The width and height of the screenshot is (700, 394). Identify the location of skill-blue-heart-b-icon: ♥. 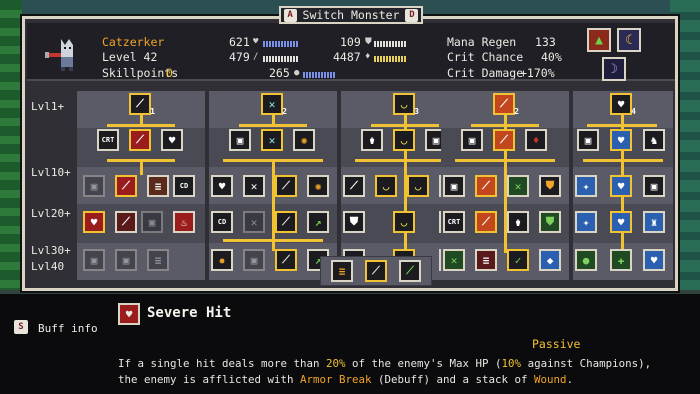
(621, 186).